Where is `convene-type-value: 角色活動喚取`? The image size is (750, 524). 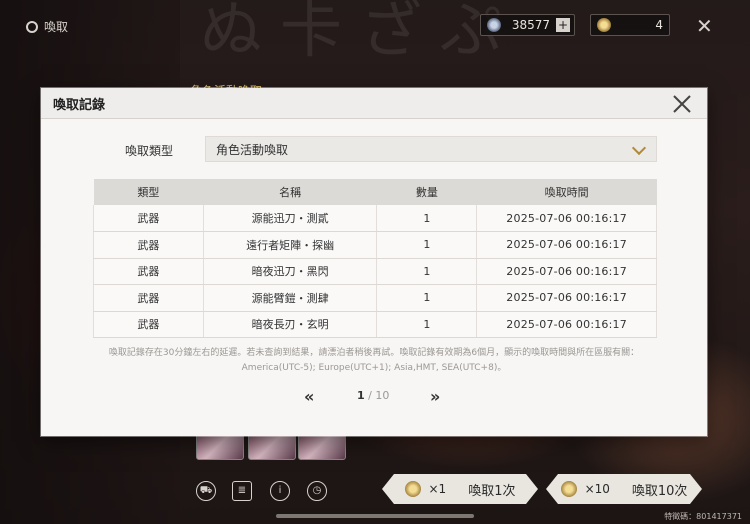
convene-type-value: 角色活動喚取 is located at coordinates (252, 149).